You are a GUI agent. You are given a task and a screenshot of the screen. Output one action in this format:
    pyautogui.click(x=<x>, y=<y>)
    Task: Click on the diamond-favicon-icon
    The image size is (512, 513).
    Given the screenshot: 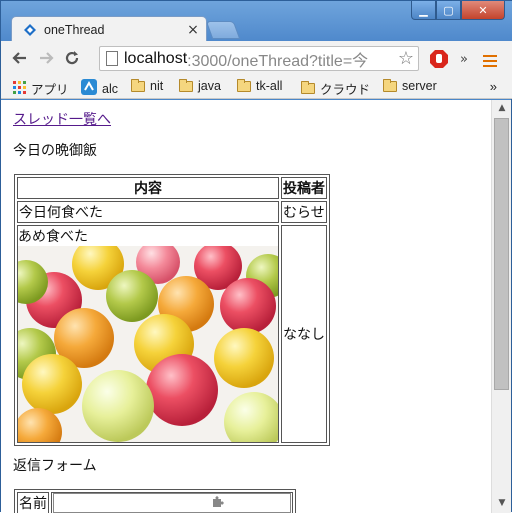 What is the action you would take?
    pyautogui.click(x=30, y=30)
    